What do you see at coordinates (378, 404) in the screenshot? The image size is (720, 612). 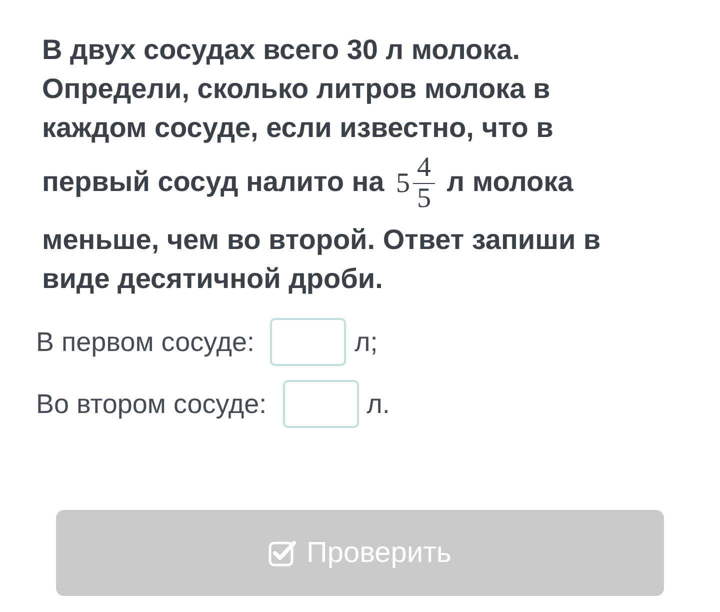 I see `unit-label: л.` at bounding box center [378, 404].